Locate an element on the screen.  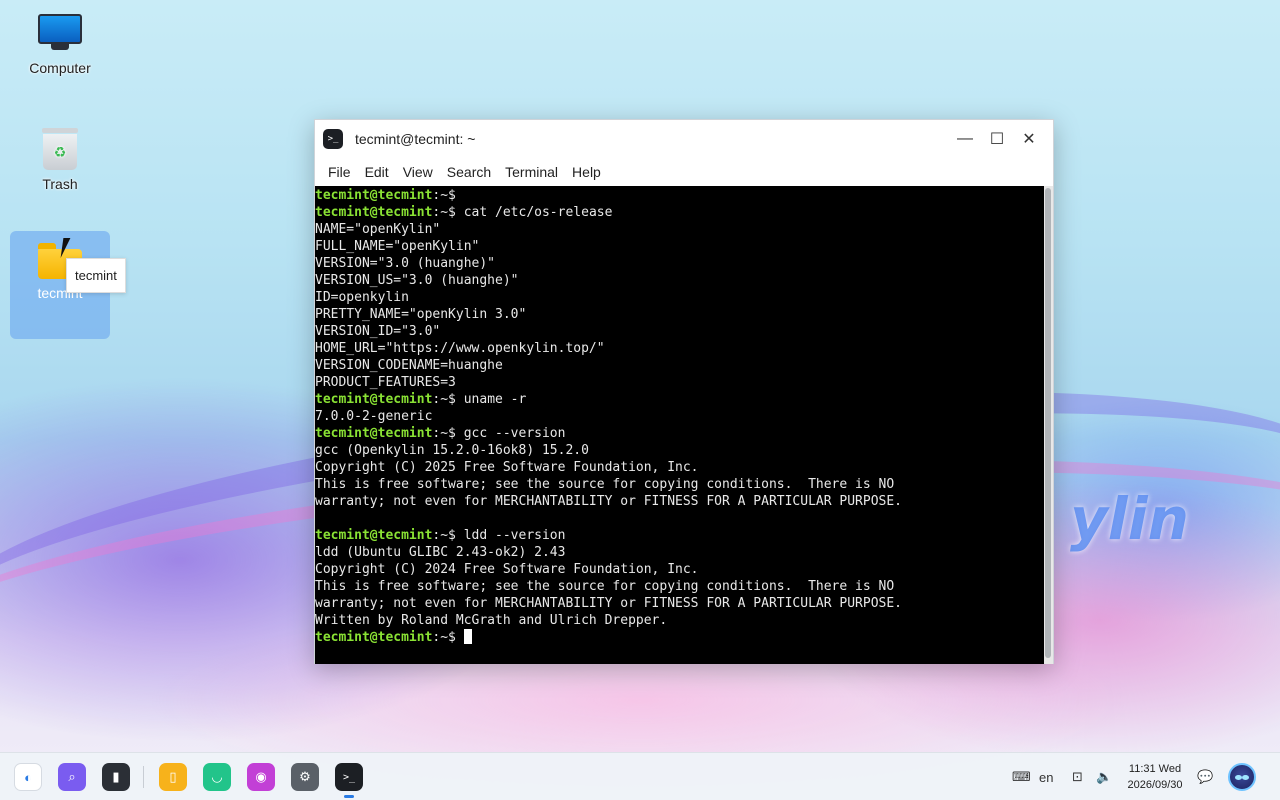
software-store-icon: ◡ is located at coordinates (217, 776).